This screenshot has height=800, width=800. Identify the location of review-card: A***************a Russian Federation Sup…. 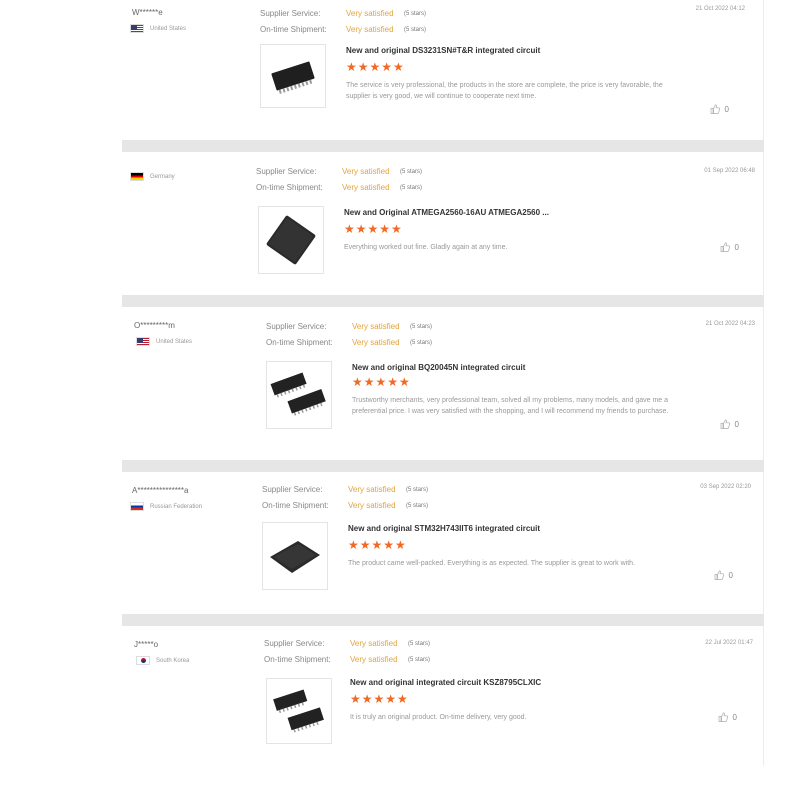
(443, 543).